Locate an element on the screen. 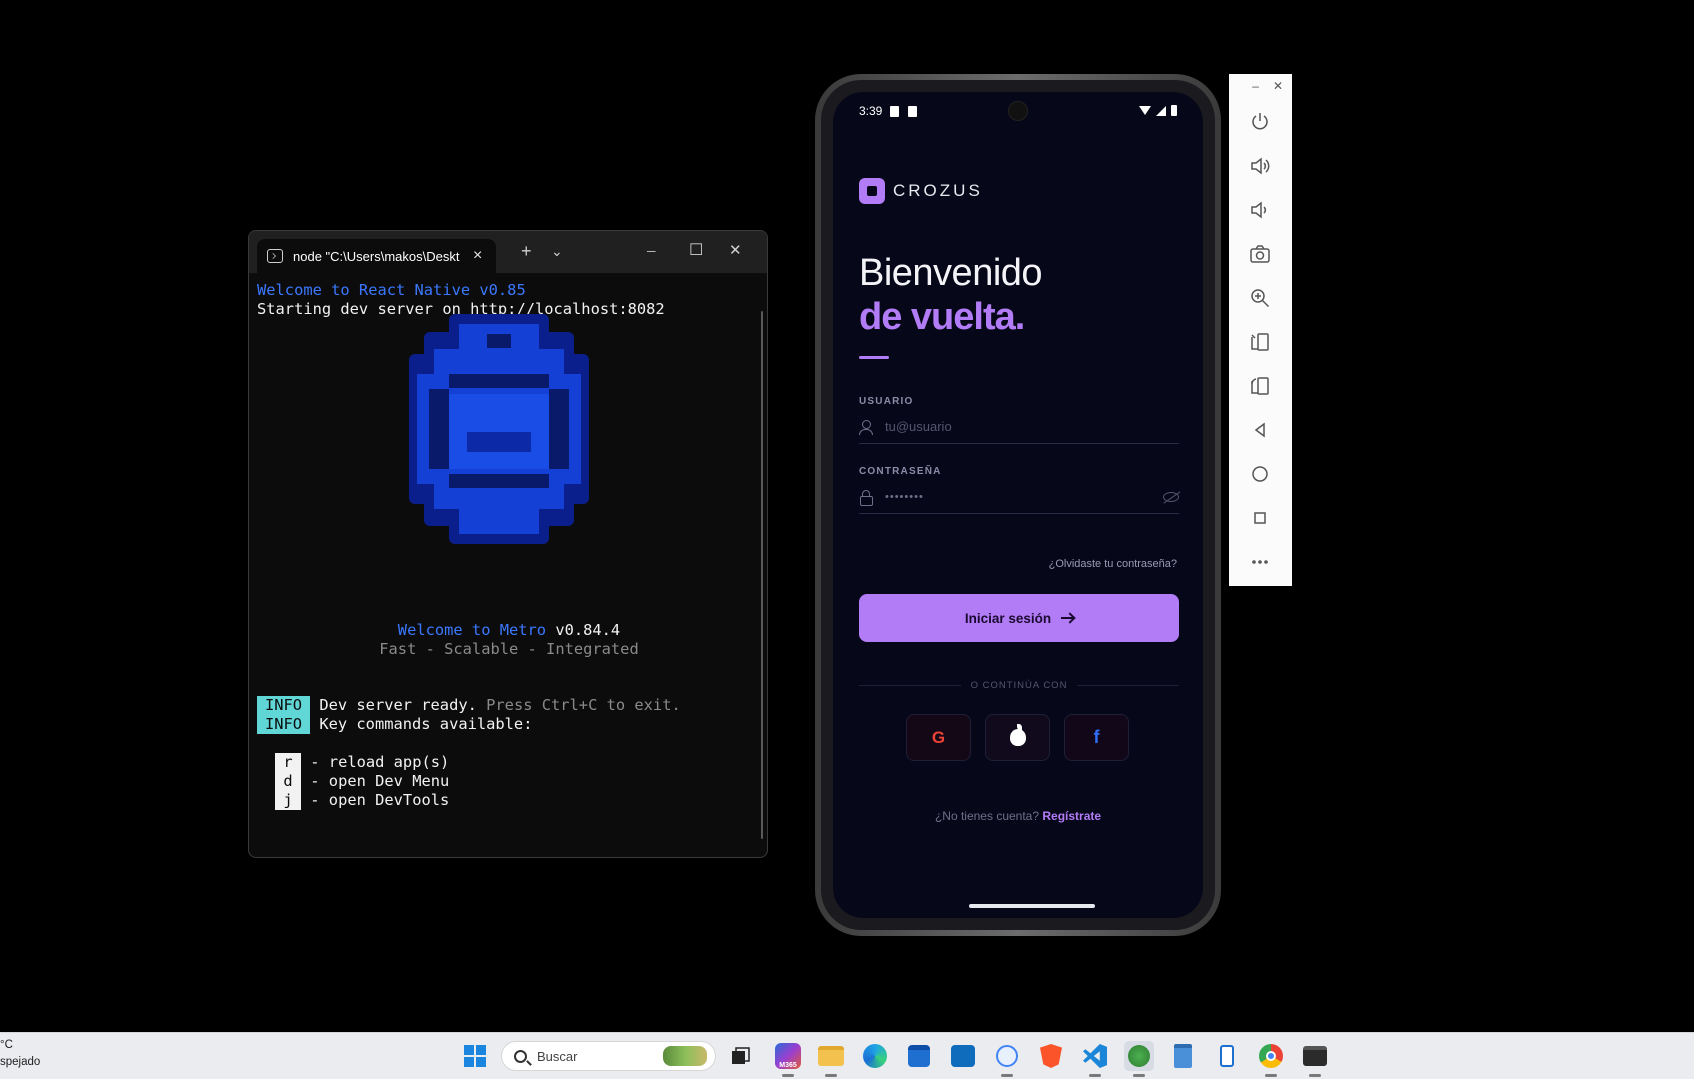 The image size is (1694, 1079). apple-login-button is located at coordinates (1017, 737).